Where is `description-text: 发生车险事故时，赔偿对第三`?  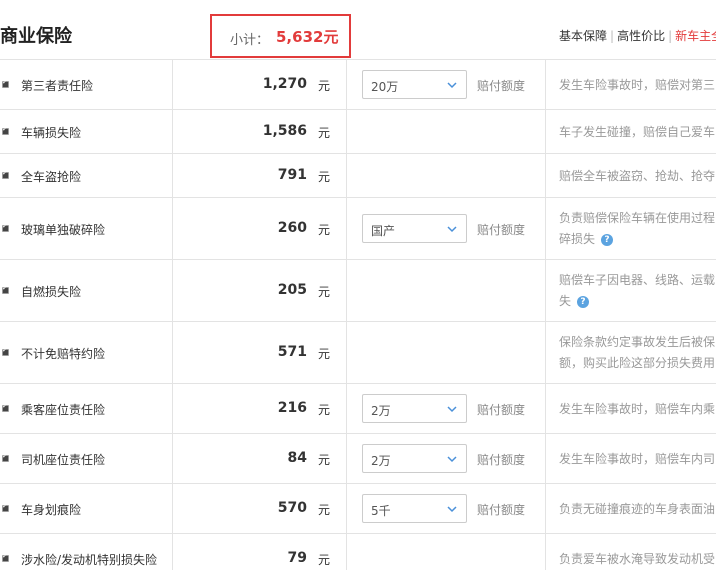
description-text: 发生车险事故时，赔偿对第三 is located at coordinates (637, 84).